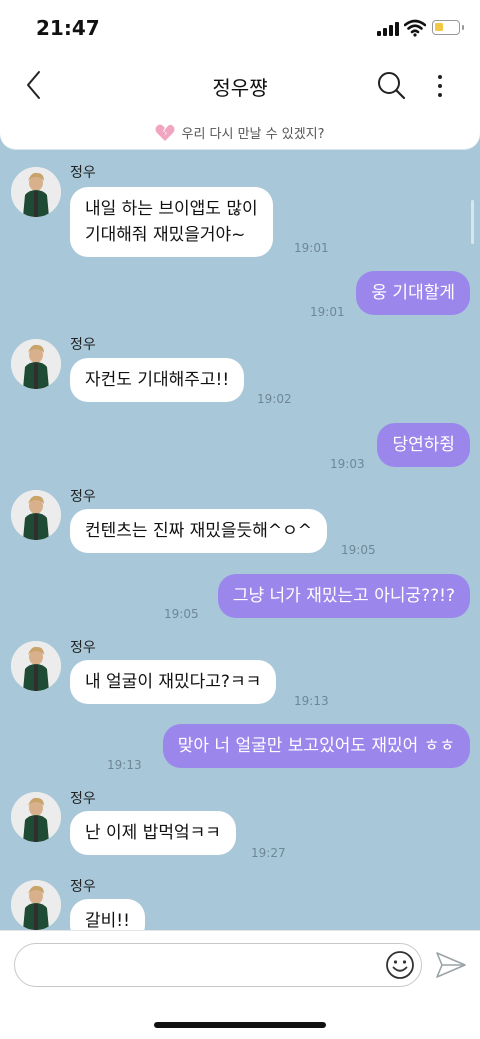  Describe the element at coordinates (198, 531) in the screenshot. I see `received-message-bubble: 컨텐츠는 진짜 재밌을듯해^ㅇ^` at that location.